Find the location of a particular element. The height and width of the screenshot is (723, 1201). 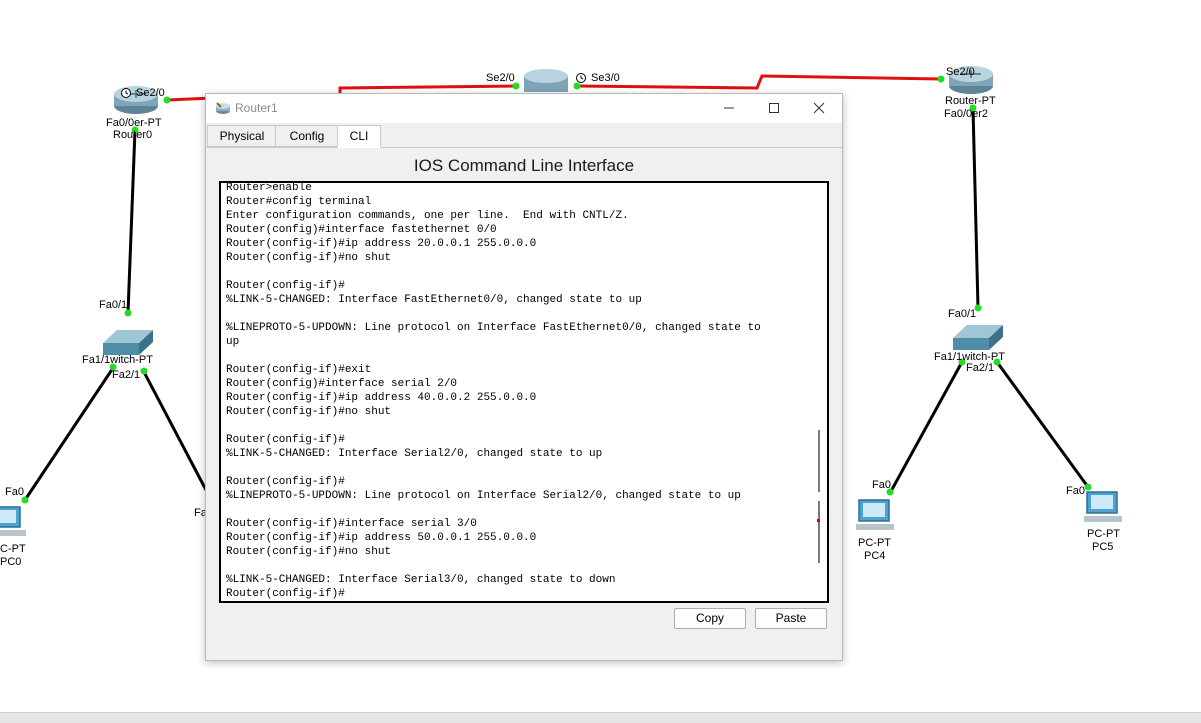

port-label: Fa0/0er2 is located at coordinates (966, 114).